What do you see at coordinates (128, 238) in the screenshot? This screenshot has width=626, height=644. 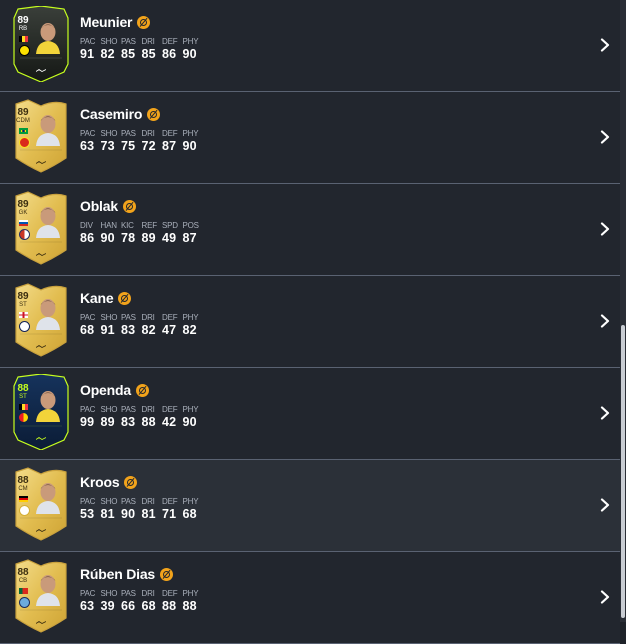 I see `stat-value: 78` at bounding box center [128, 238].